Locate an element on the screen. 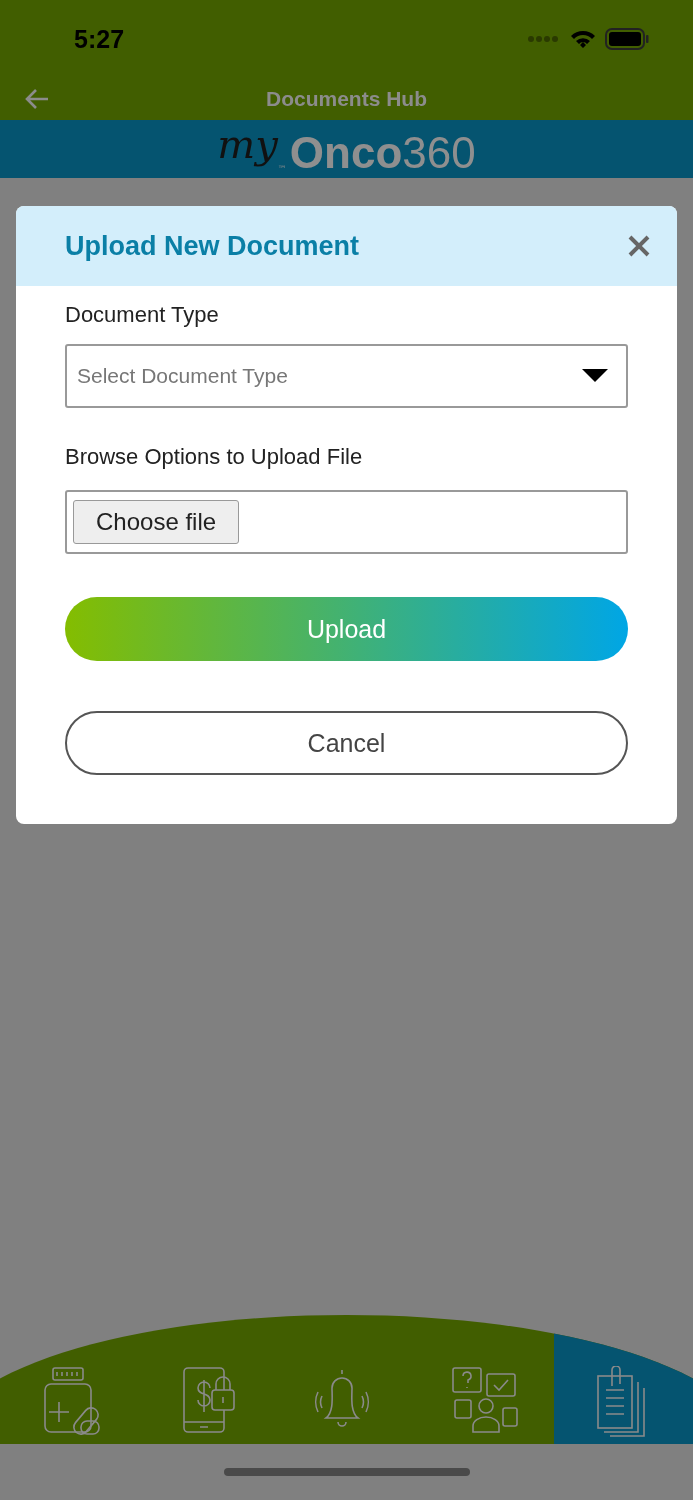 The image size is (693, 1500). field-label: Document Type is located at coordinates (142, 315).